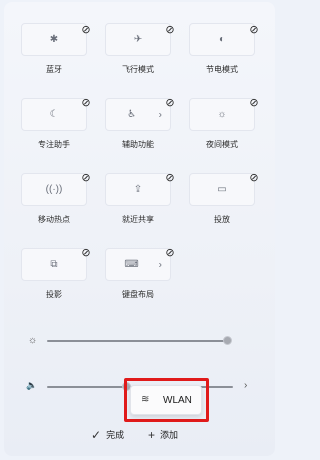 Image resolution: width=320 pixels, height=460 pixels. Describe the element at coordinates (227, 340) in the screenshot. I see `brightness-slider-thumb` at that location.